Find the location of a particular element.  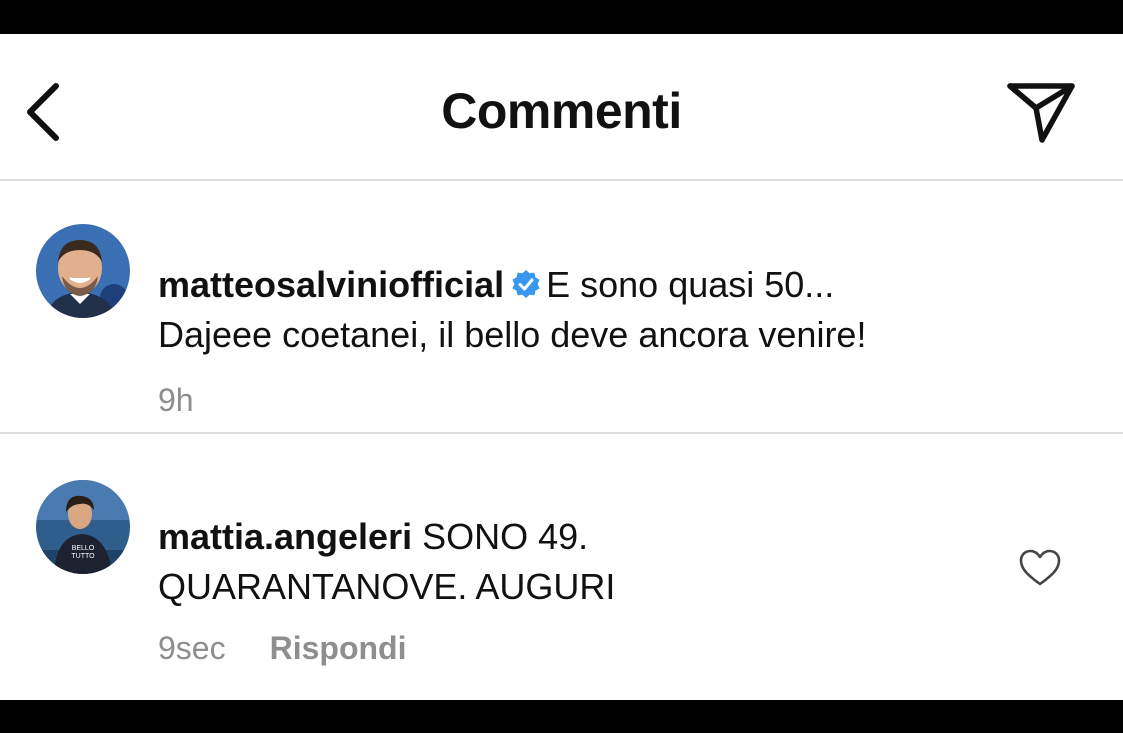

share-button is located at coordinates (1040, 113).